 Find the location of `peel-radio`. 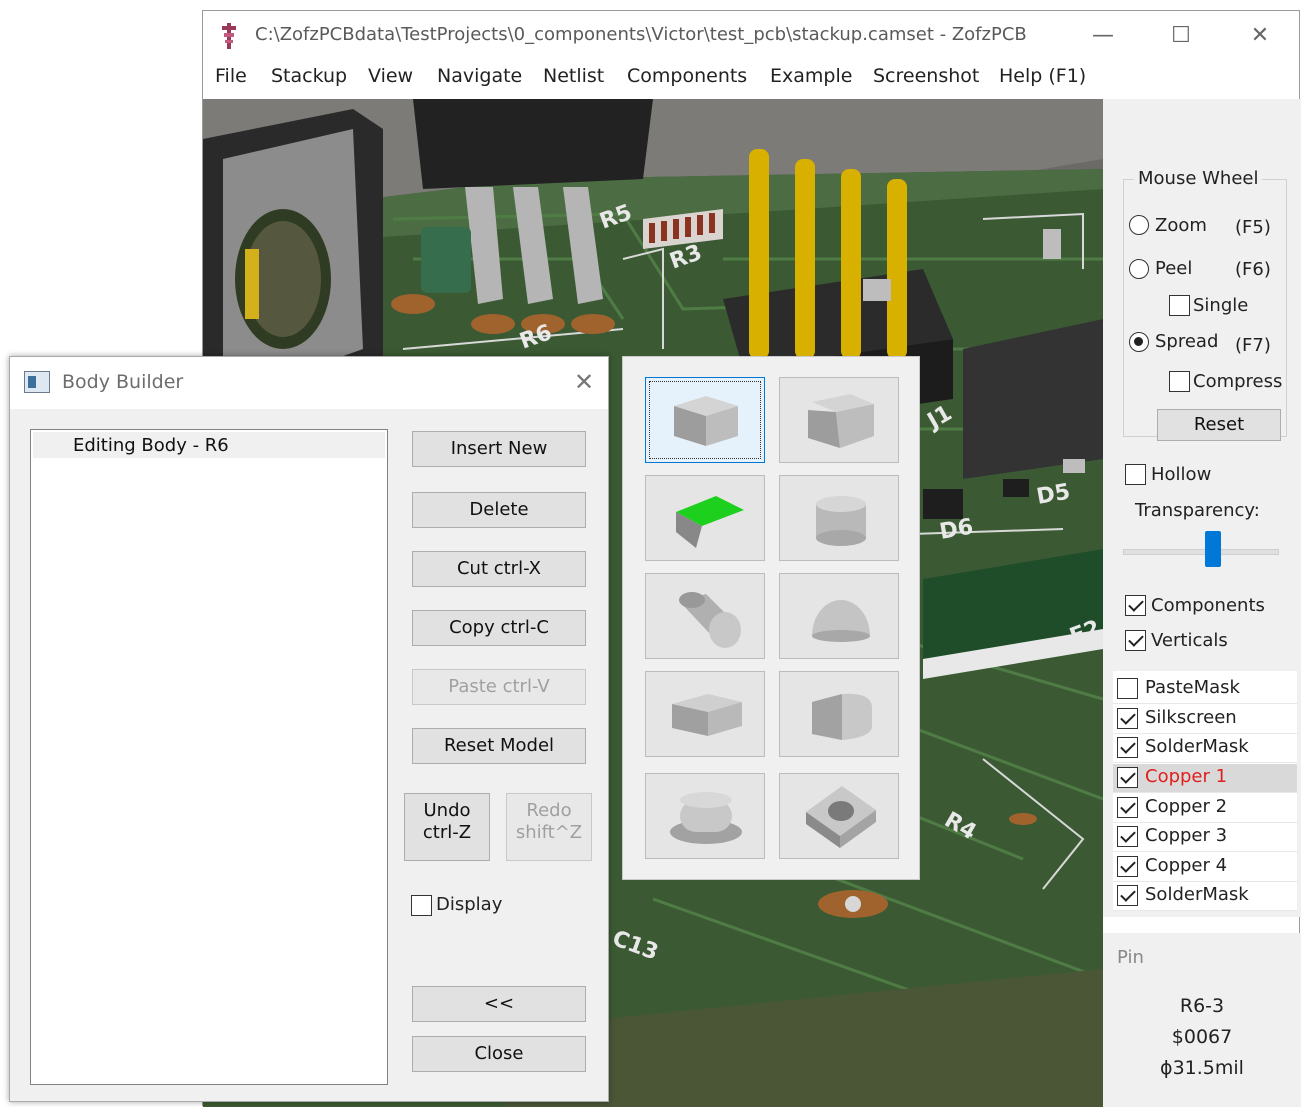

peel-radio is located at coordinates (1139, 269).